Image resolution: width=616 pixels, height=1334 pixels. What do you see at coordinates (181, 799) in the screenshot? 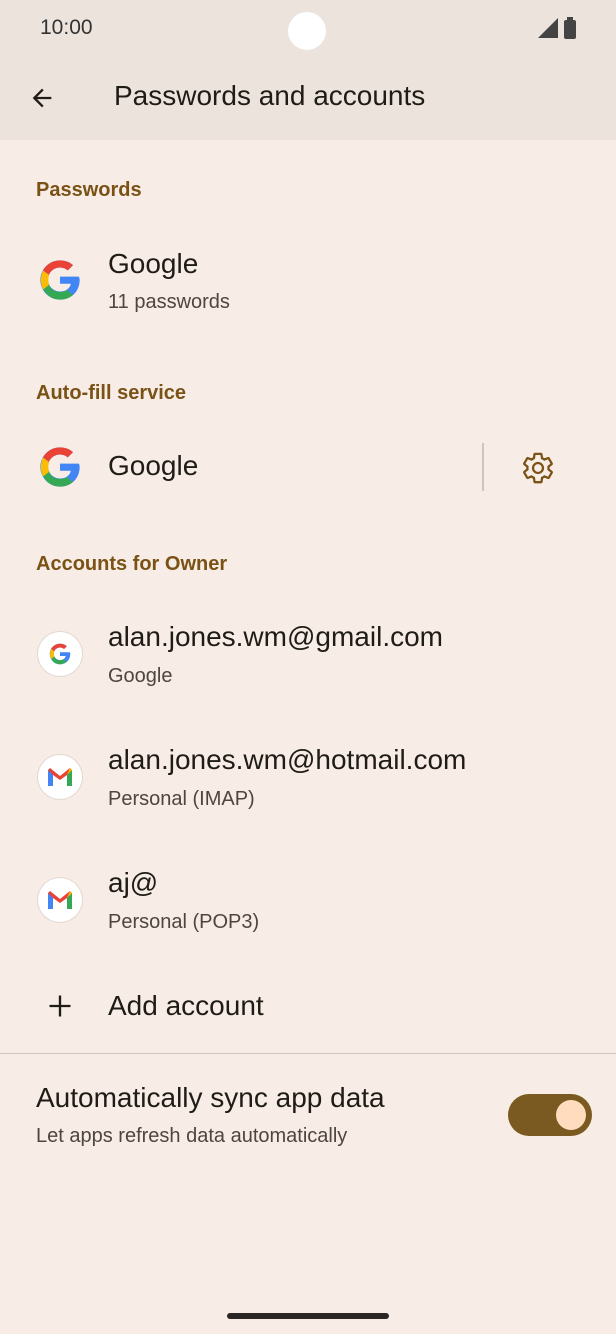
I see `account-type: Personal (IMAP)` at bounding box center [181, 799].